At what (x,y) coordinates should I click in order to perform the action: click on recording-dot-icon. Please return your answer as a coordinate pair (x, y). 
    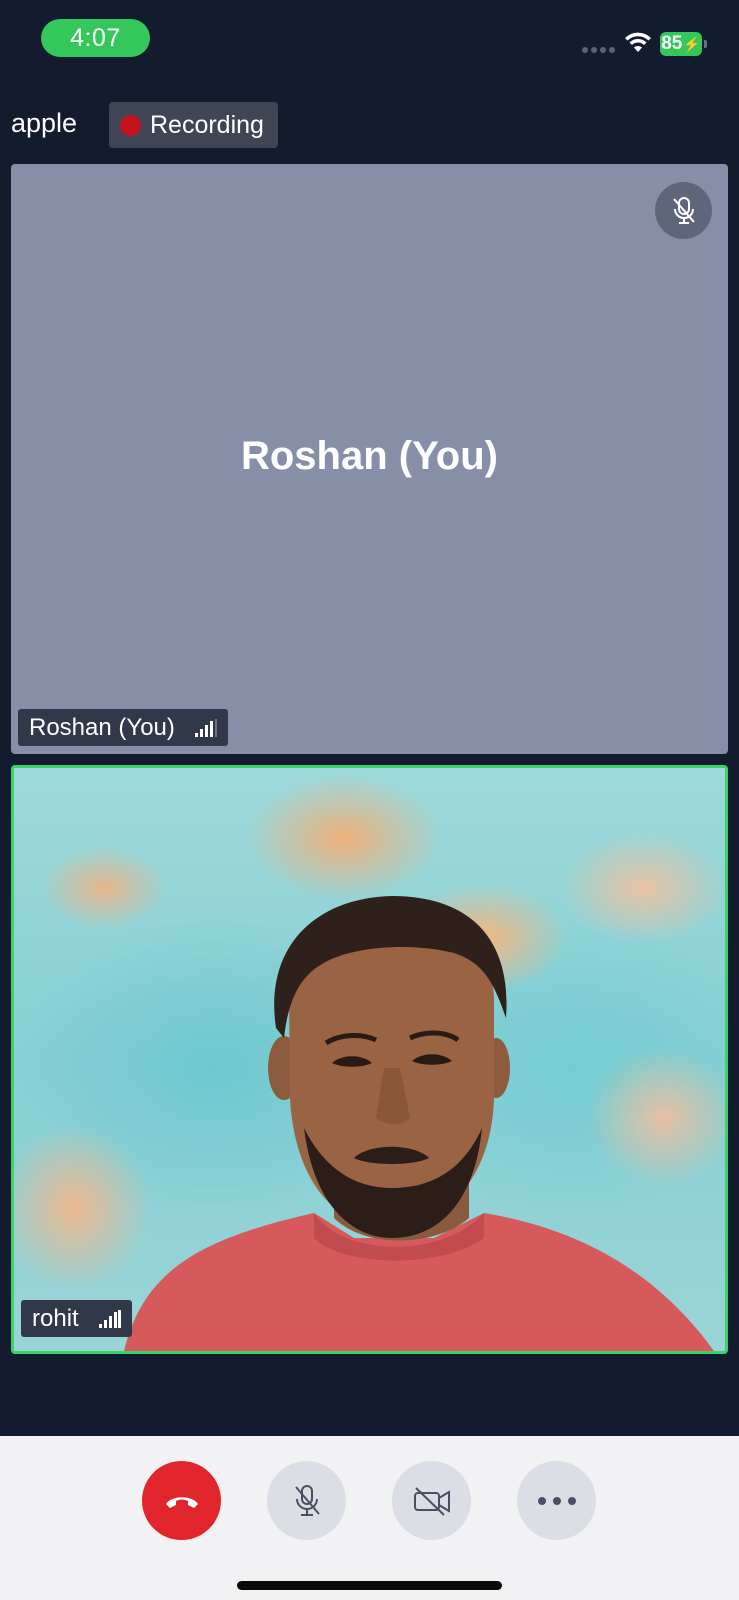
    Looking at the image, I should click on (130, 125).